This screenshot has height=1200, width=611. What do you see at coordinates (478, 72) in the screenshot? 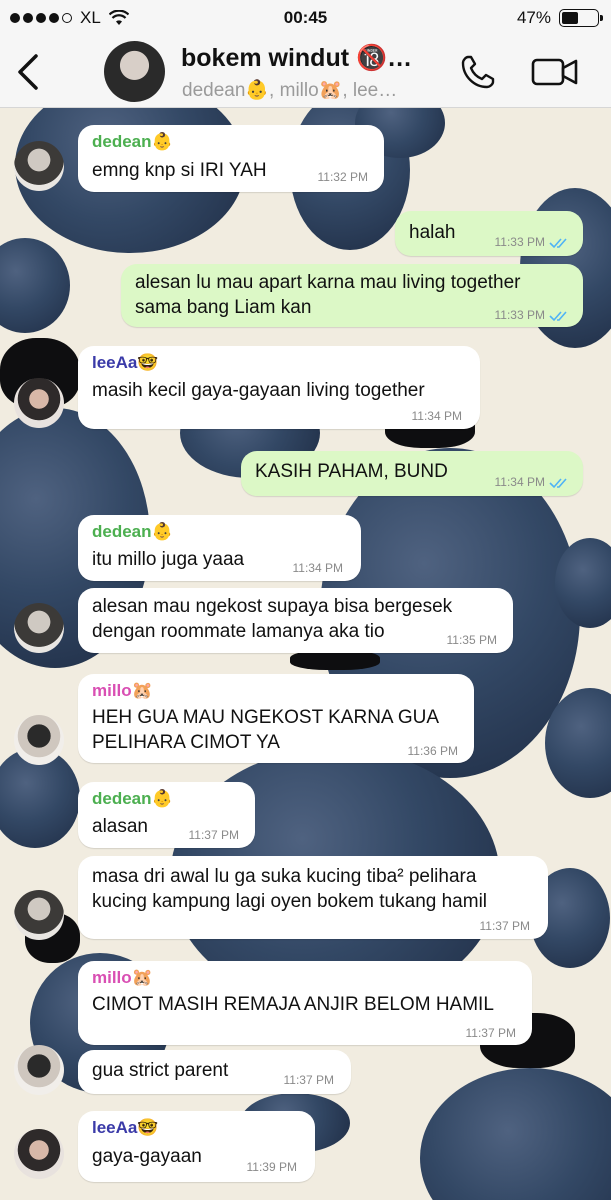
I see `phone-icon` at bounding box center [478, 72].